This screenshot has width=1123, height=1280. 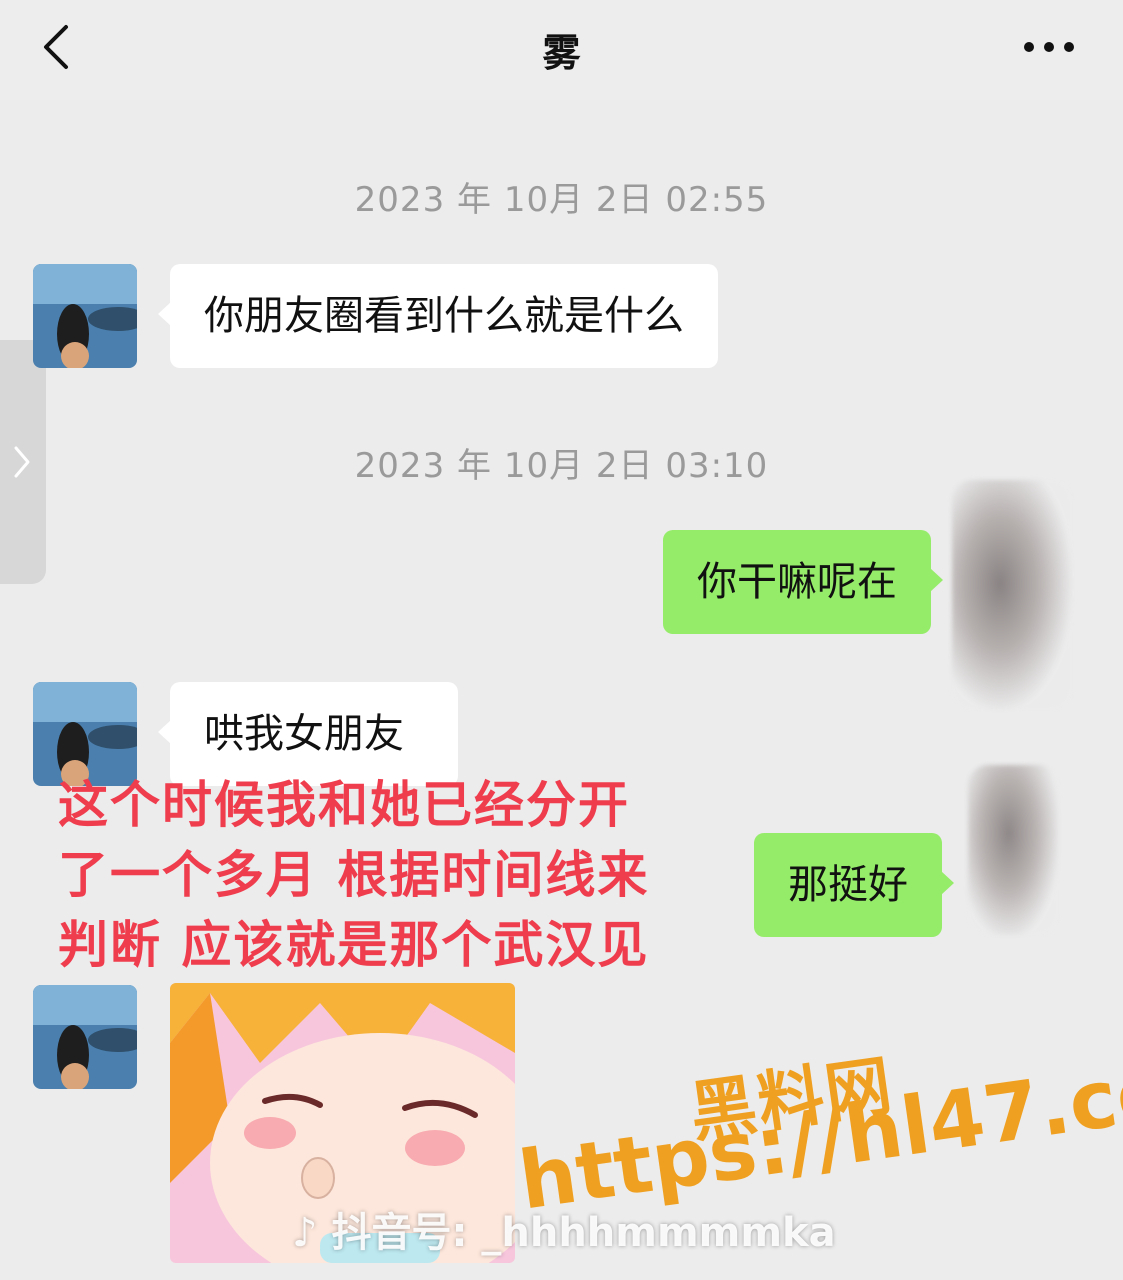 What do you see at coordinates (354, 875) in the screenshot?
I see `annotation-line: 了一个多月 根据时间线来` at bounding box center [354, 875].